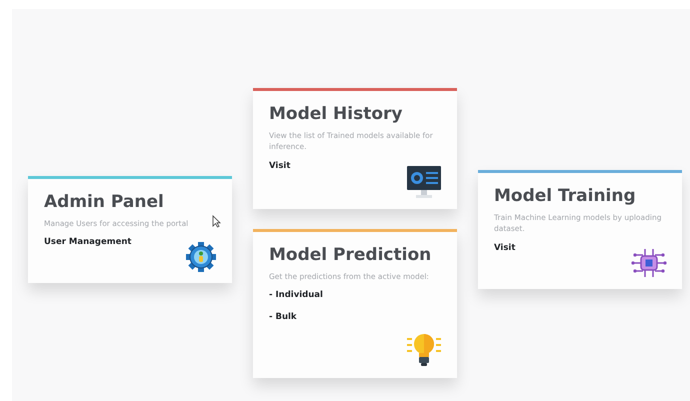 The width and height of the screenshot is (690, 401). I want to click on card-title: Model Training, so click(565, 196).